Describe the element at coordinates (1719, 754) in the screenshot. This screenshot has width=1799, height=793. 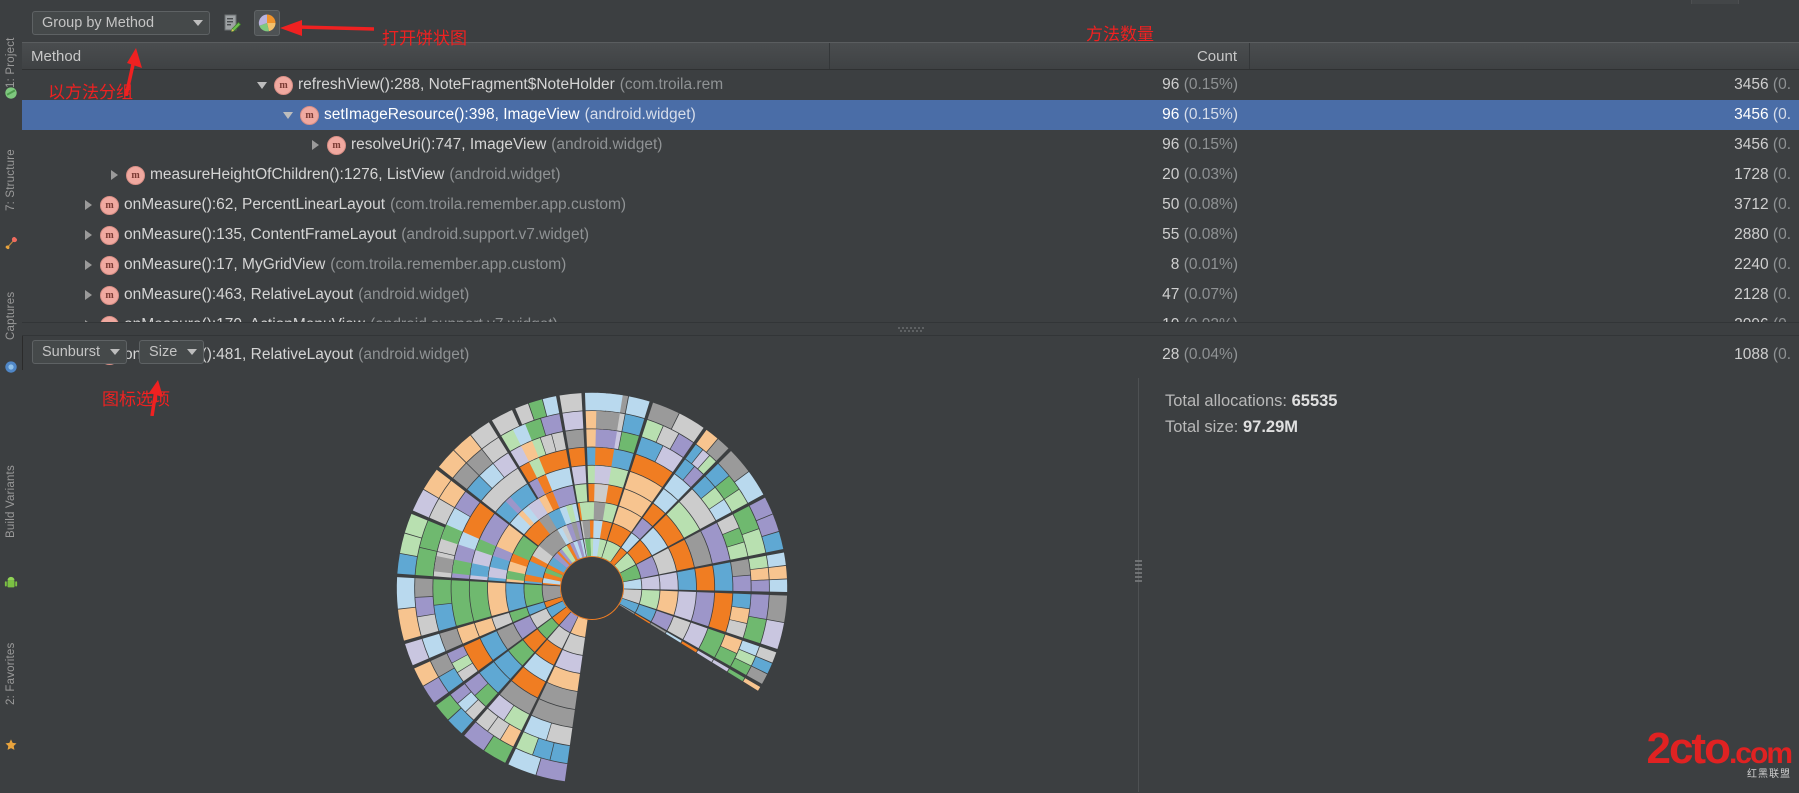
I see `watermark: 2cto.com 红黑联盟` at that location.